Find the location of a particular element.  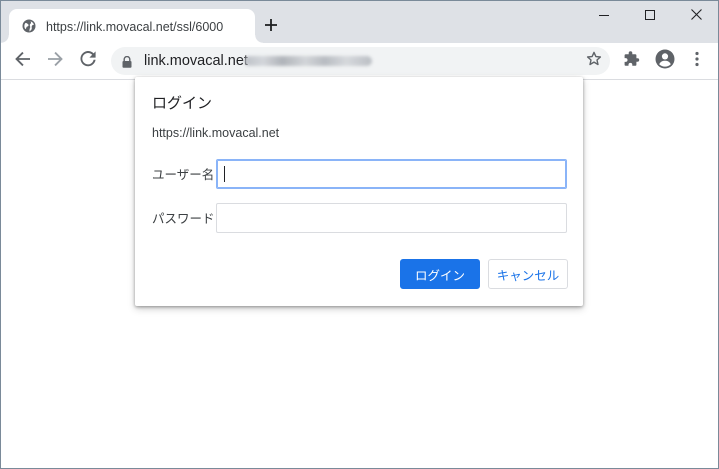

puzzle-icon is located at coordinates (632, 61).